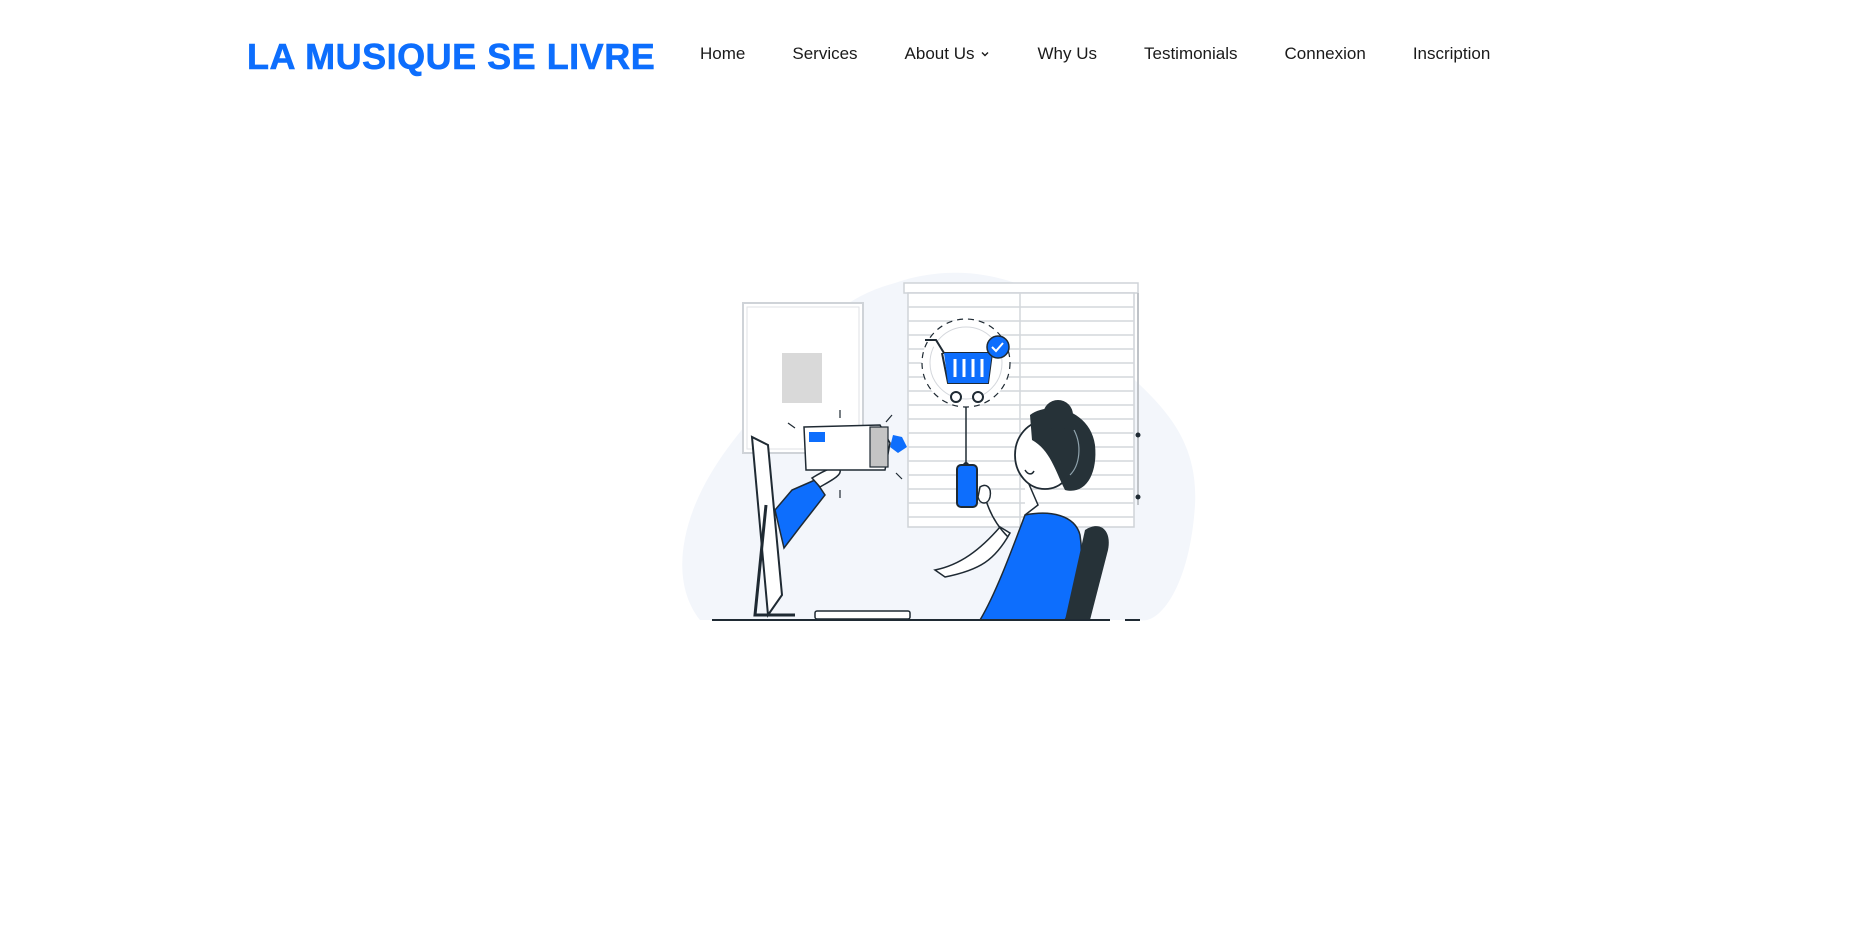 The image size is (1876, 934). What do you see at coordinates (722, 54) in the screenshot?
I see `nav-home-link: Home` at bounding box center [722, 54].